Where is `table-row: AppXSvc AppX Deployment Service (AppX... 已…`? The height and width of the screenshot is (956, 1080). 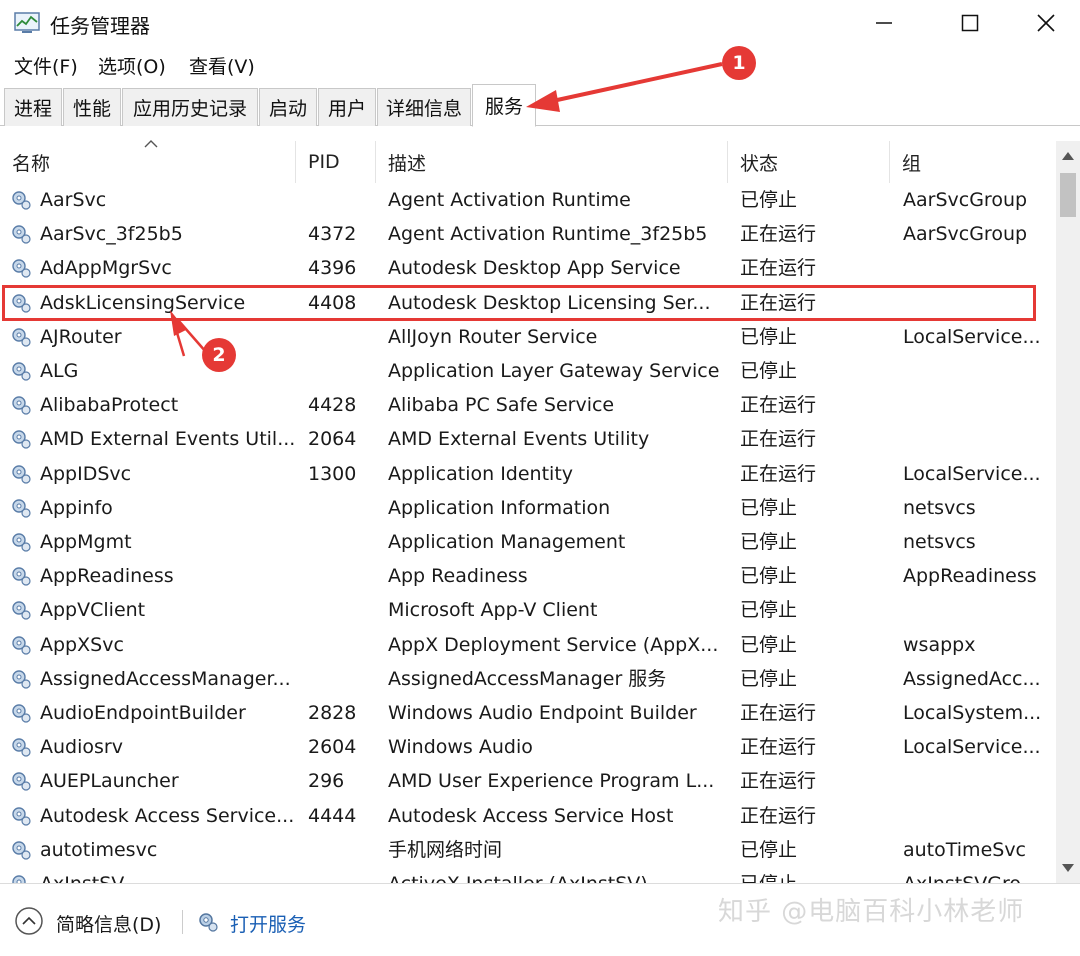 table-row: AppXSvc AppX Deployment Service (AppX... 已… is located at coordinates (528, 645).